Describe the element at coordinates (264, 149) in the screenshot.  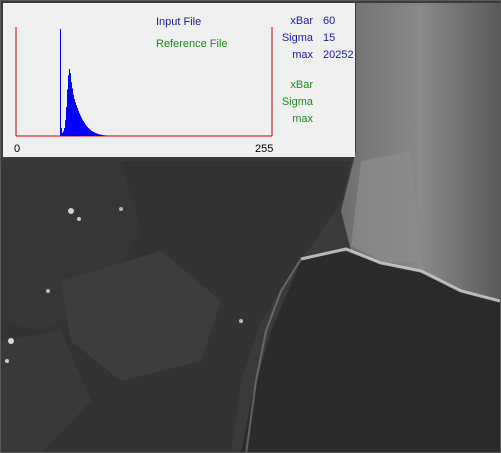
I see `x-tick-max: 255` at that location.